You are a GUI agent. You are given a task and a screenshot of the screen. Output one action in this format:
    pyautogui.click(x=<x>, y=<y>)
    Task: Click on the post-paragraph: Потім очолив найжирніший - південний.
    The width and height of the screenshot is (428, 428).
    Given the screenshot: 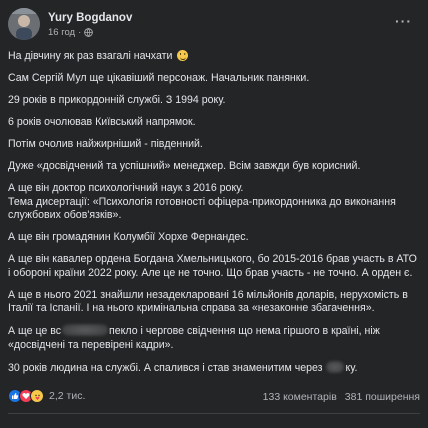 What is the action you would take?
    pyautogui.click(x=105, y=144)
    